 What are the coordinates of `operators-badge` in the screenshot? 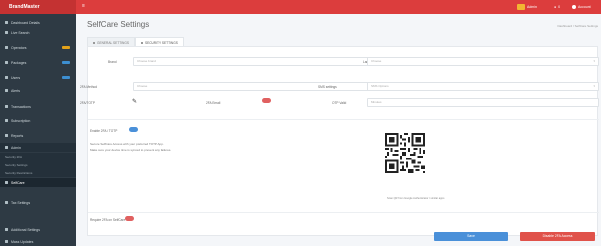 It's located at (66, 47).